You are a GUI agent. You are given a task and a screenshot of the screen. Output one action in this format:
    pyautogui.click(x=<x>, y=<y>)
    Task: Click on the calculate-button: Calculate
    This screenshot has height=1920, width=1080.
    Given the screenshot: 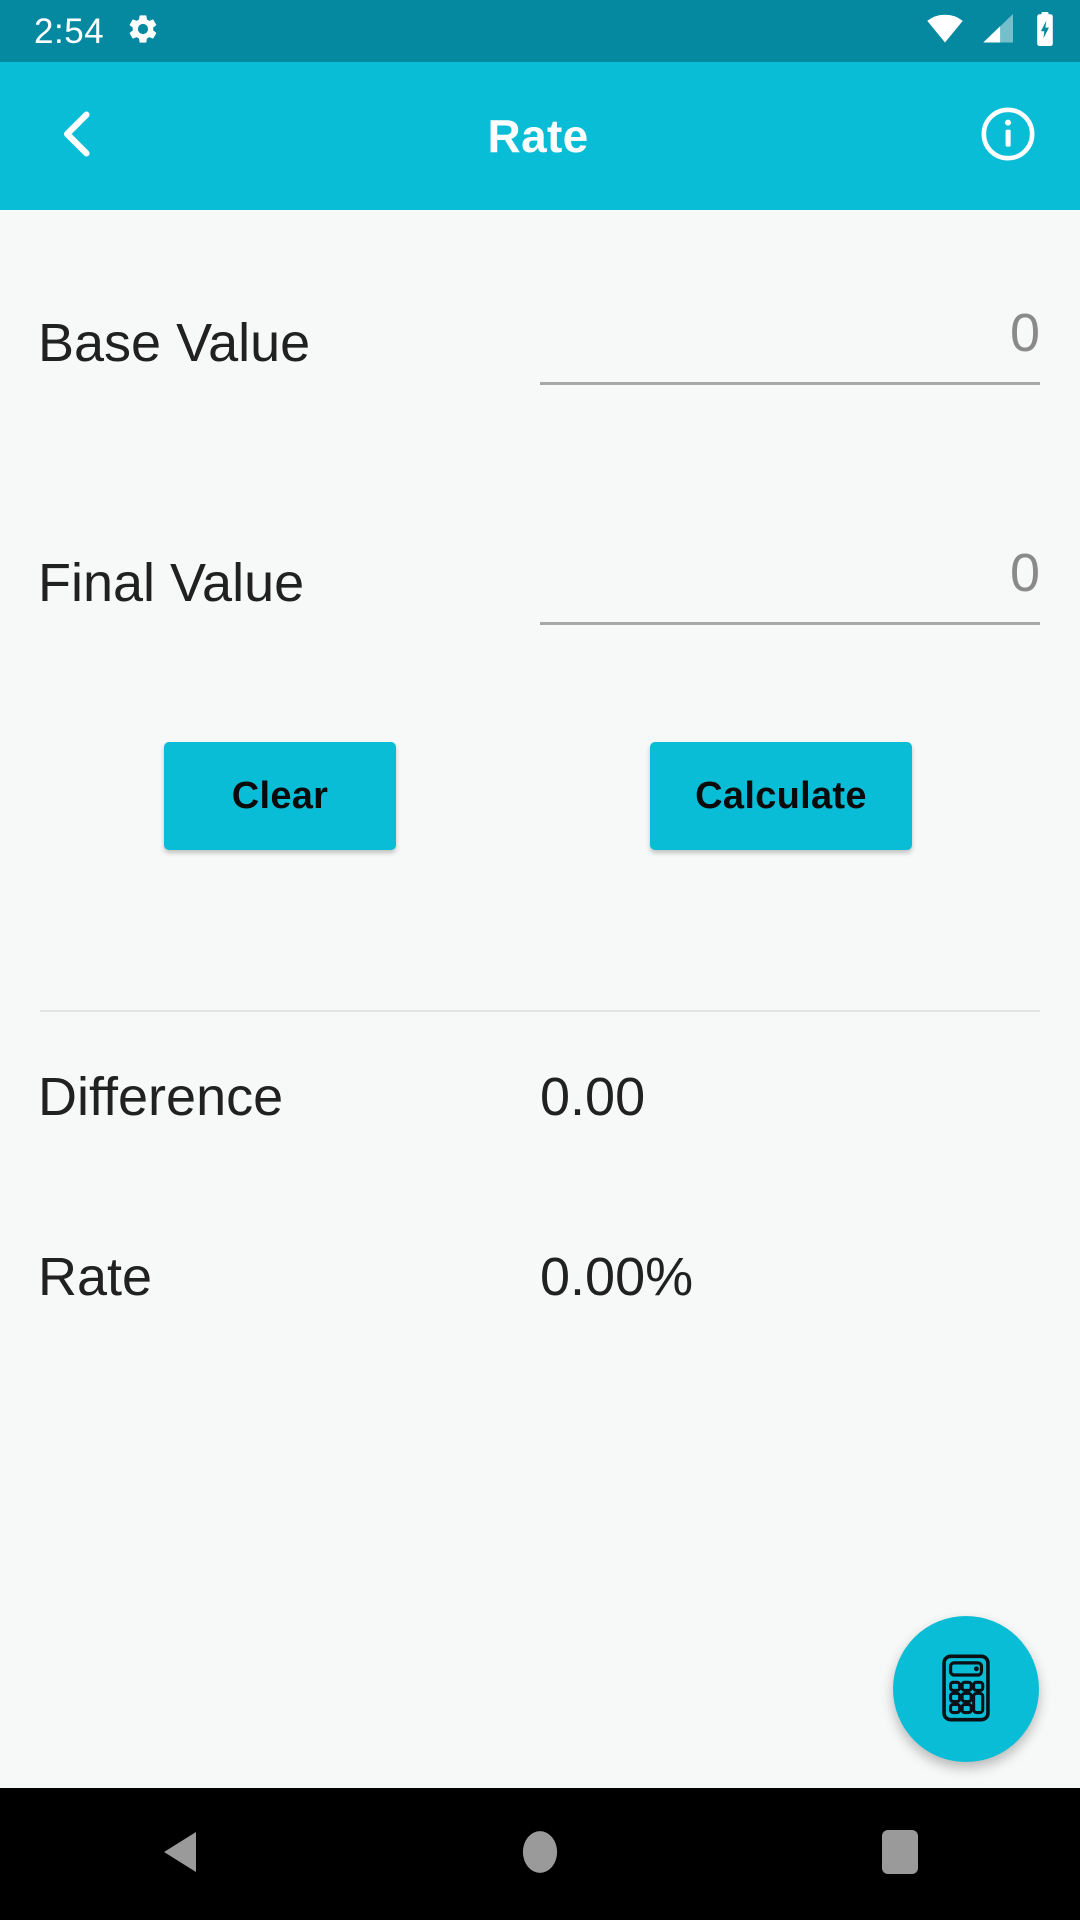 What is the action you would take?
    pyautogui.click(x=781, y=796)
    